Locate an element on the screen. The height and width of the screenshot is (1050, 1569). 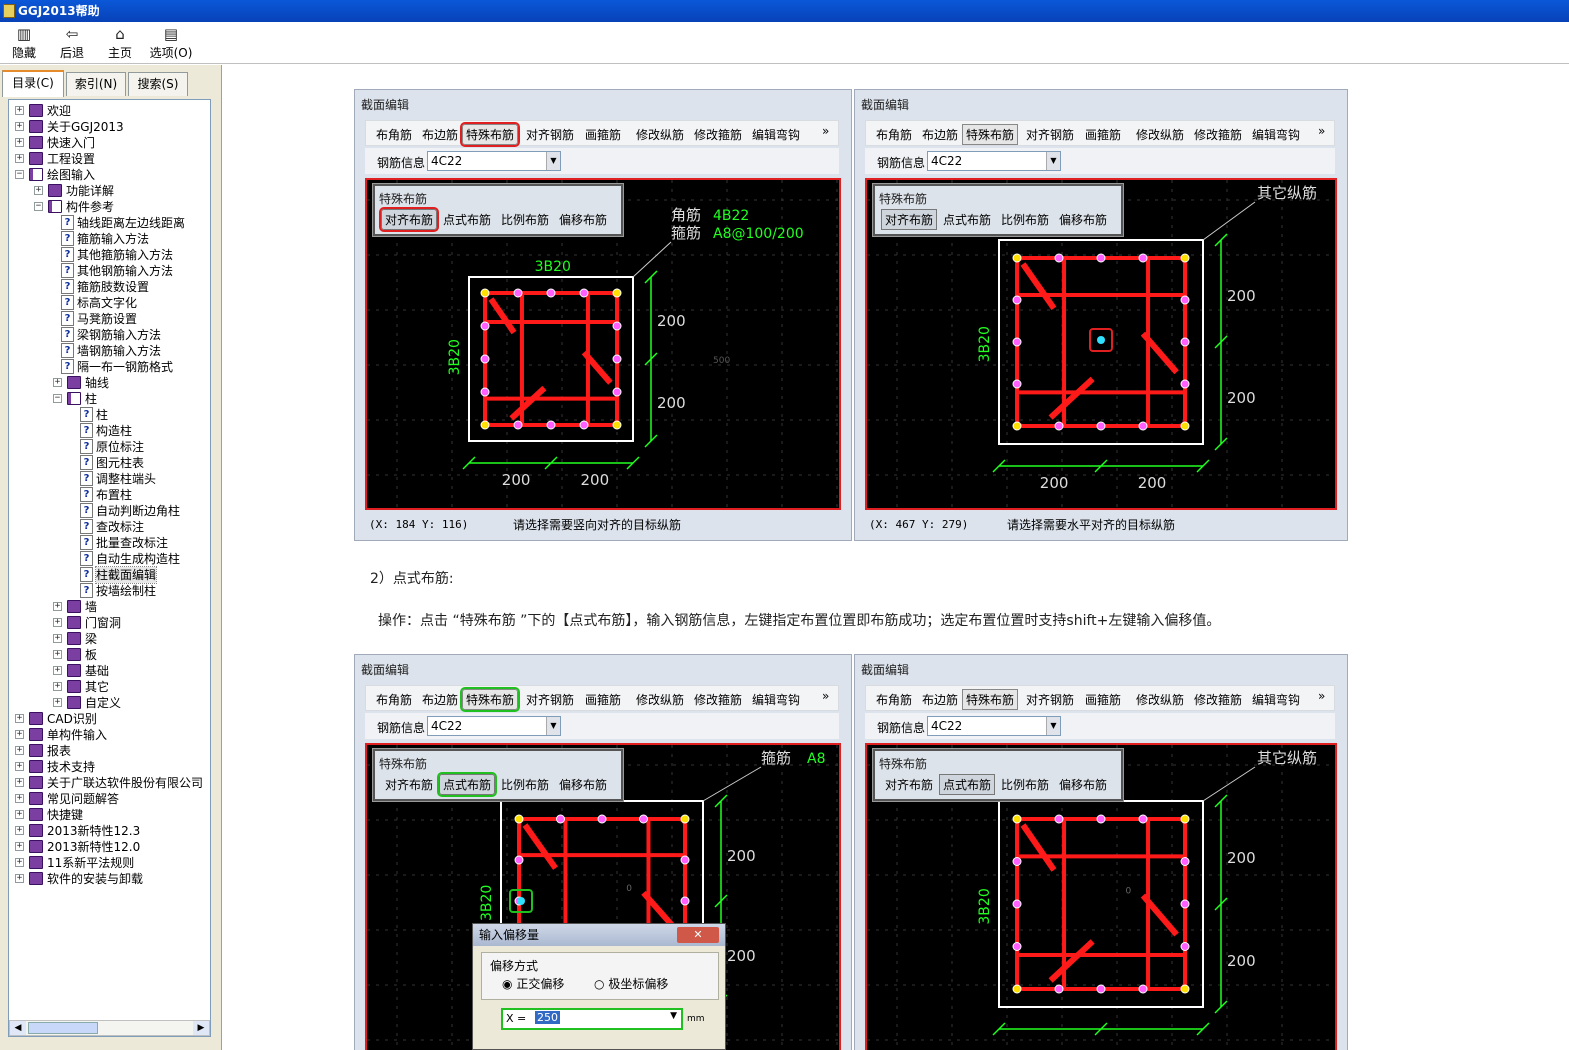
tab-search: 搜索(S) is located at coordinates (158, 84).